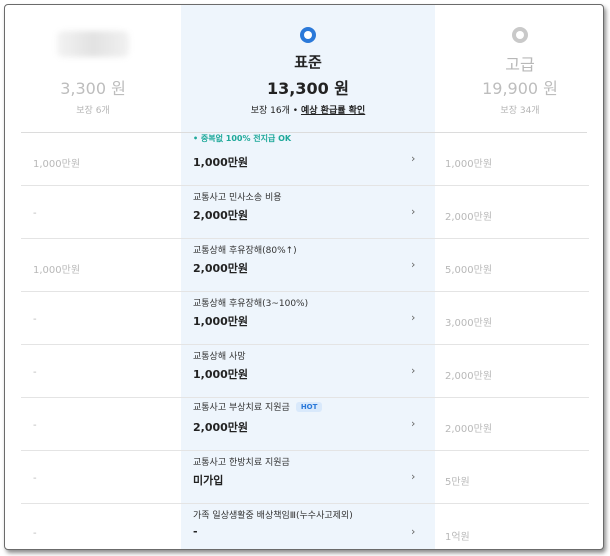 The width and height of the screenshot is (610, 556). I want to click on premium-amount: 5,000만원, so click(469, 270).